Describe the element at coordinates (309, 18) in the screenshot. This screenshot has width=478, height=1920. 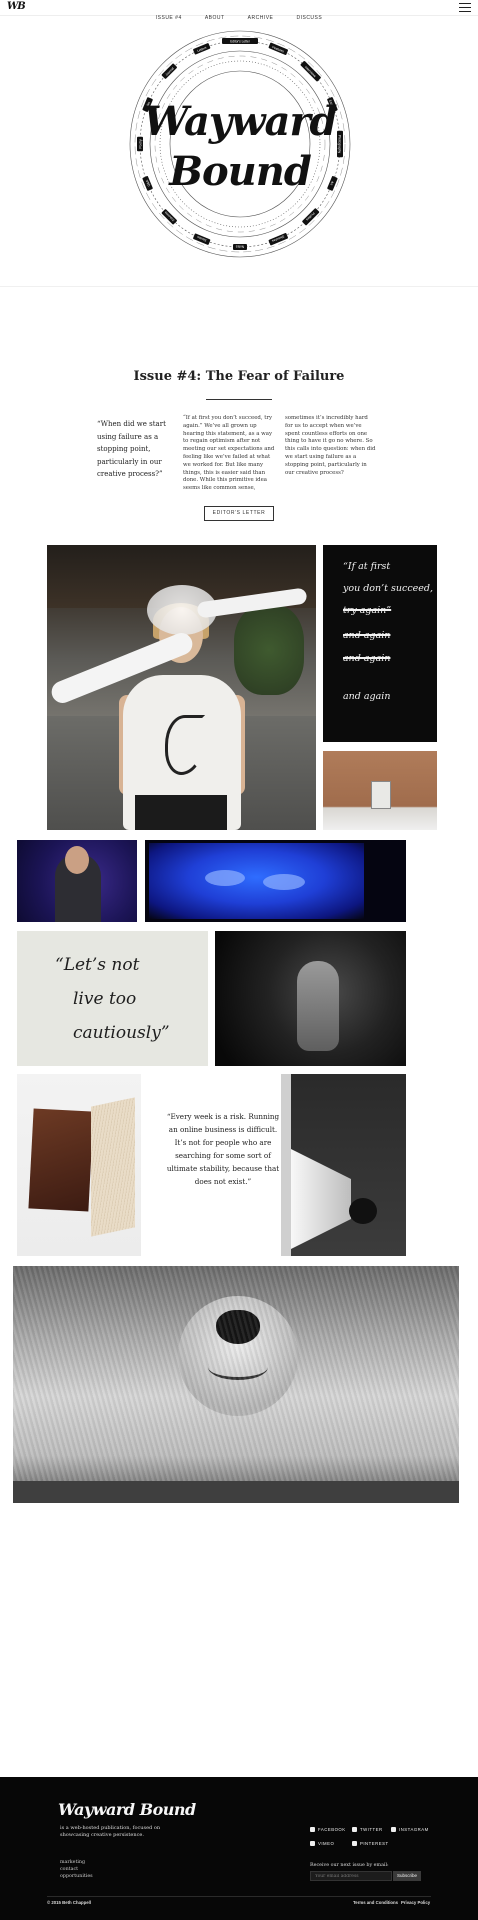
I see `nav-item-discuss: DISCUSS` at that location.